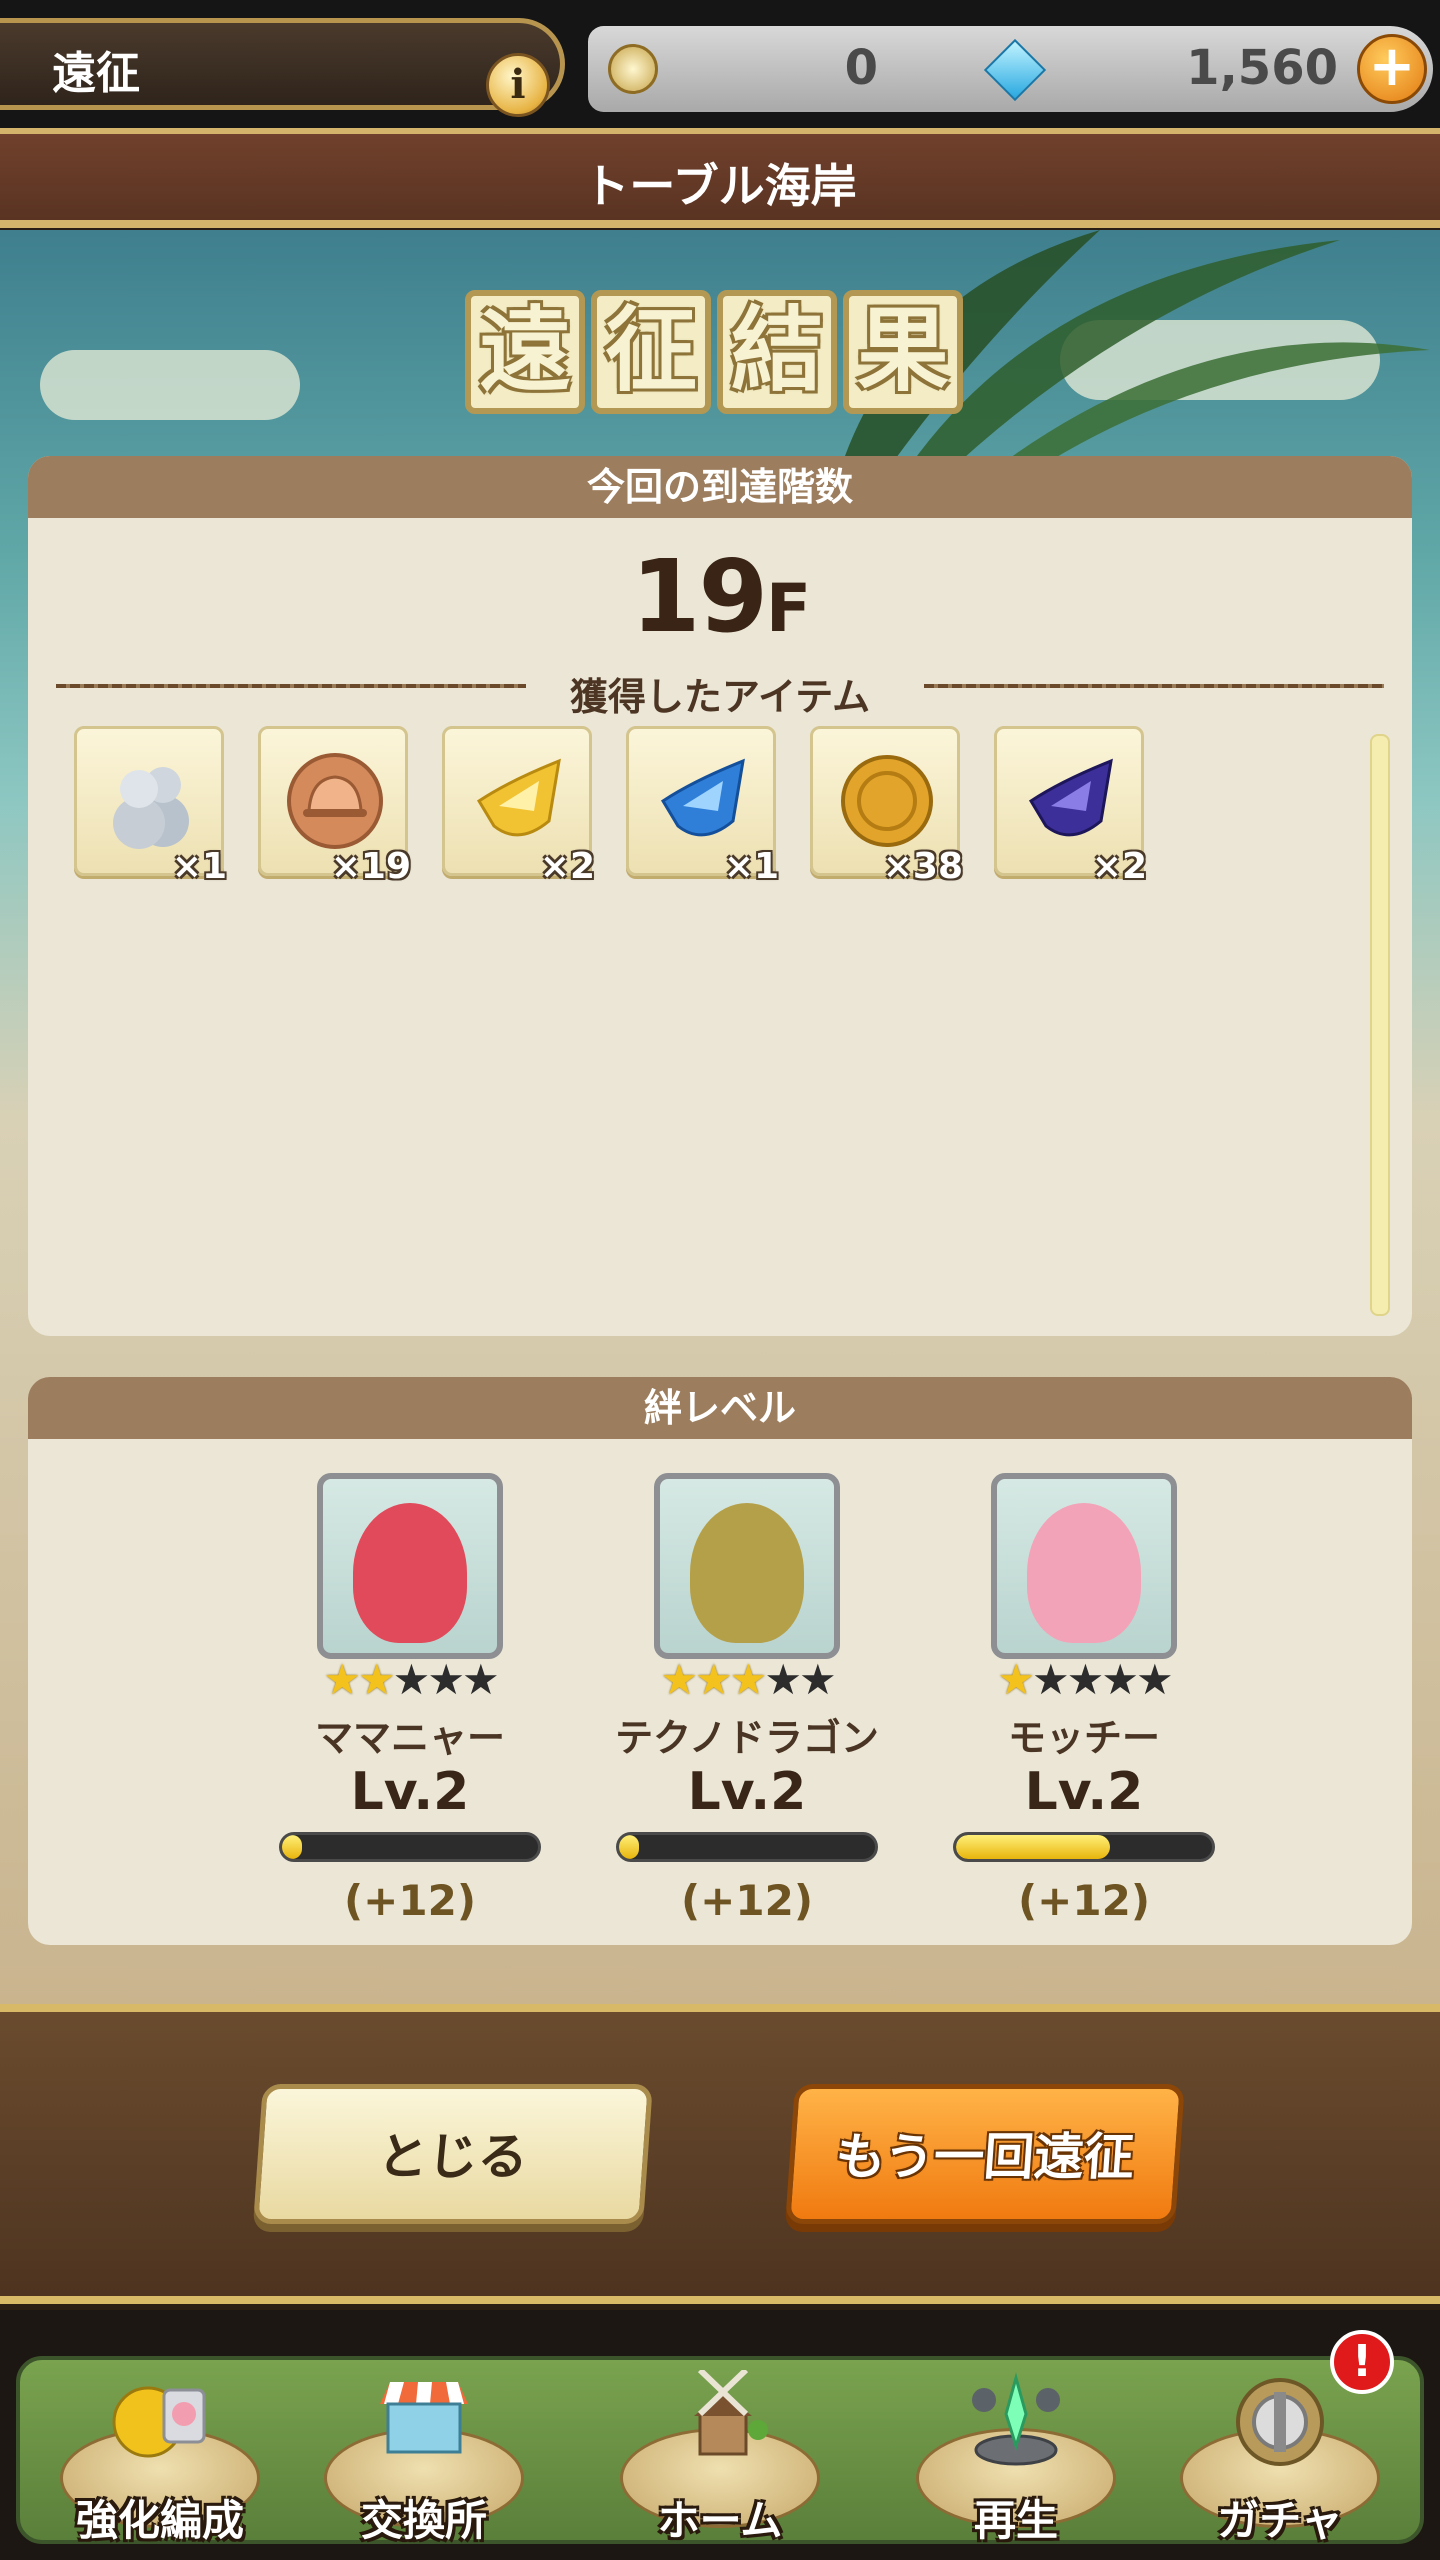 The width and height of the screenshot is (1440, 2560). Describe the element at coordinates (720, 1408) in the screenshot. I see `panel-header: 絆レベル` at that location.